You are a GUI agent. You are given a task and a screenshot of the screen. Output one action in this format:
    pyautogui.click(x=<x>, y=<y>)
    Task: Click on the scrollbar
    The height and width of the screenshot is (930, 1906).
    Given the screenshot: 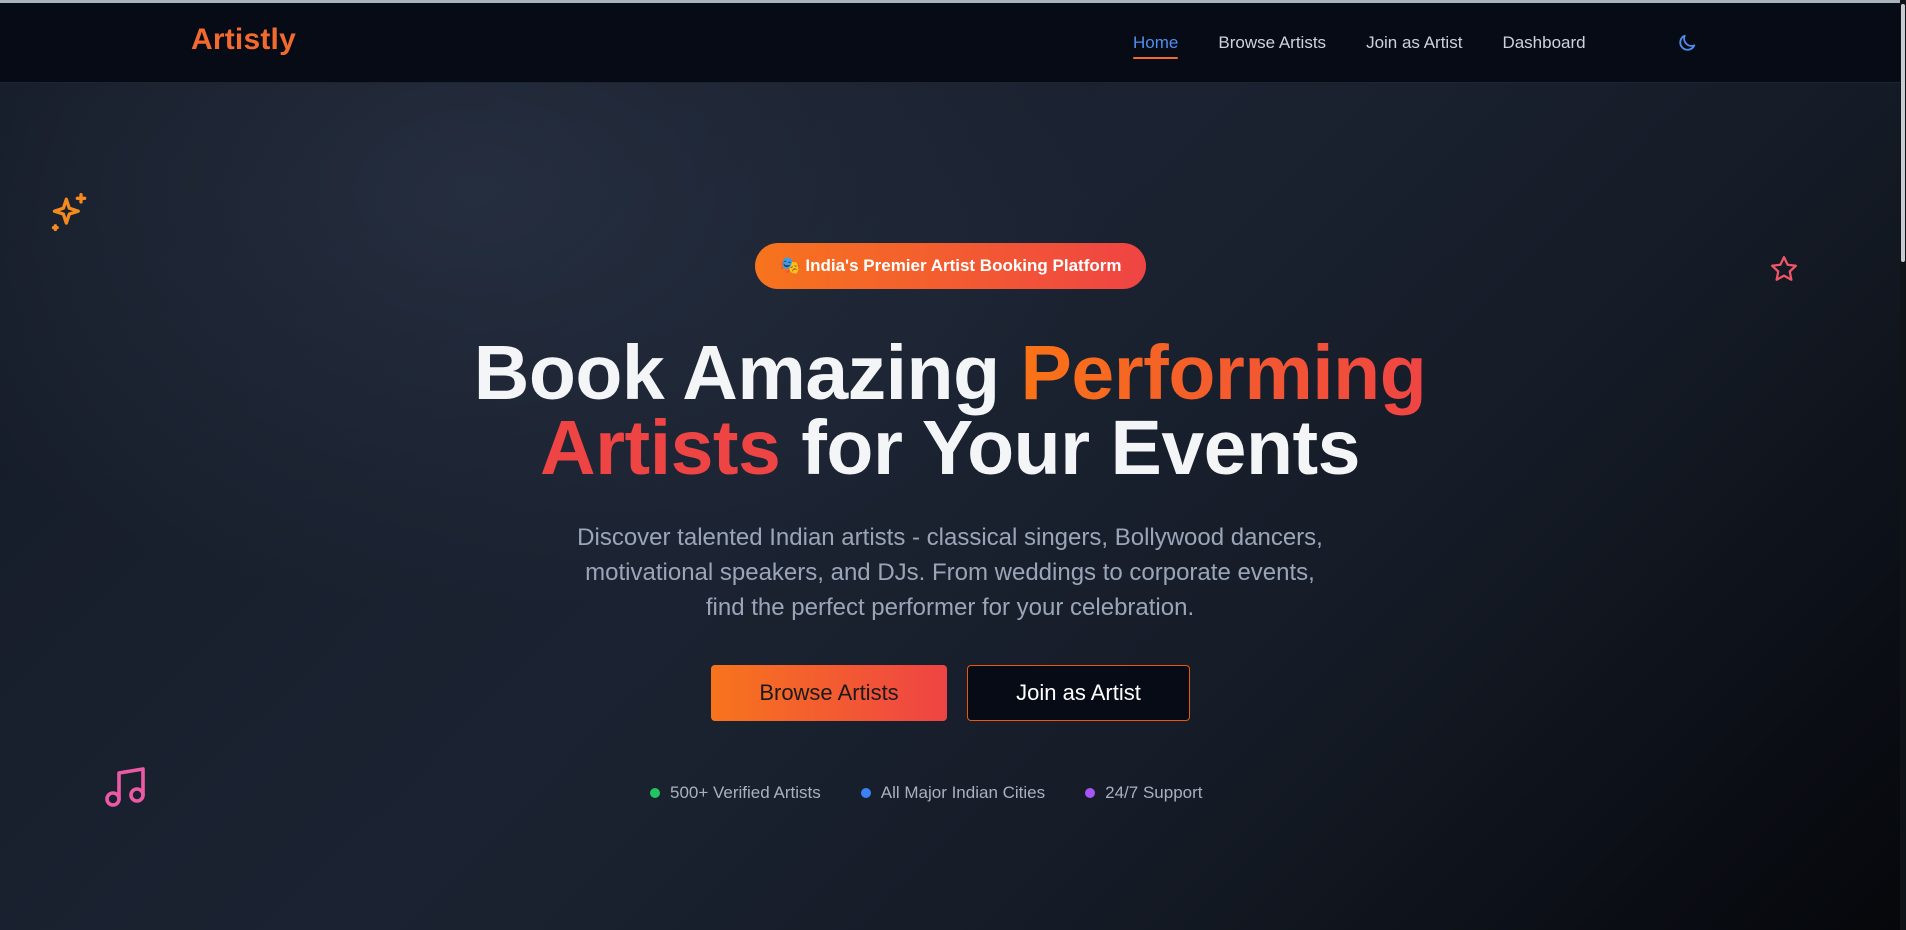 What is the action you would take?
    pyautogui.click(x=1903, y=465)
    